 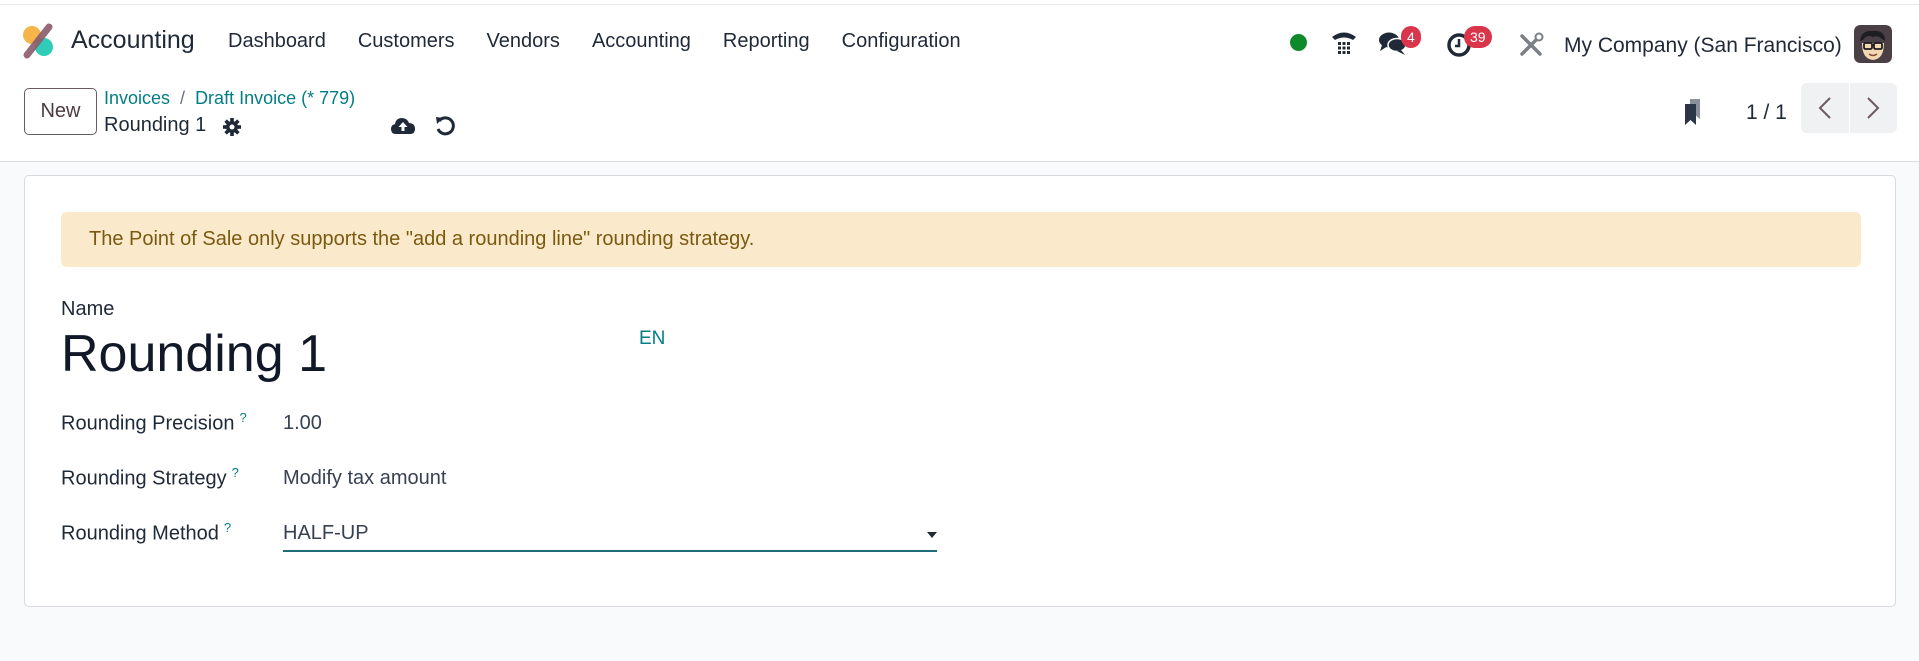 I want to click on menu-accounting: Accounting, so click(x=641, y=41).